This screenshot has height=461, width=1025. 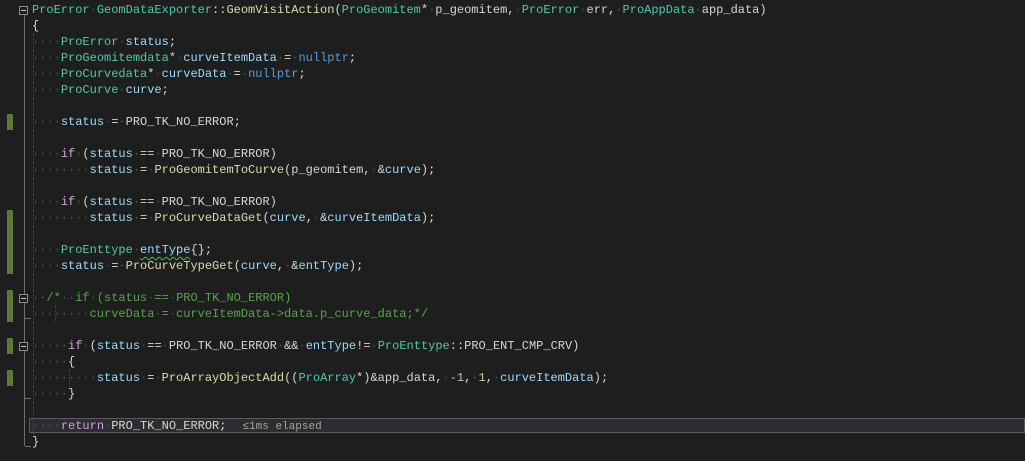 I want to click on code-line: ··/*··if·(status·==·PRO_TK_NO_ERROR), so click(x=512, y=298).